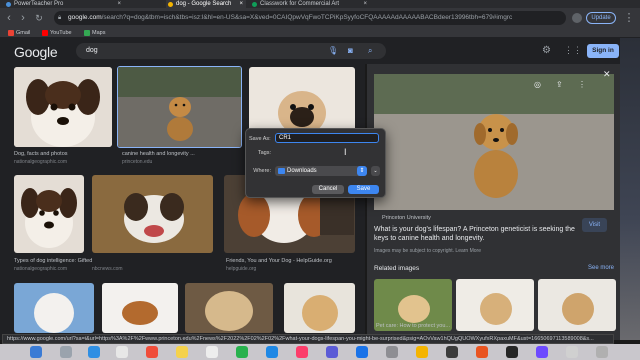  I want to click on photos-icon, so click(482, 352).